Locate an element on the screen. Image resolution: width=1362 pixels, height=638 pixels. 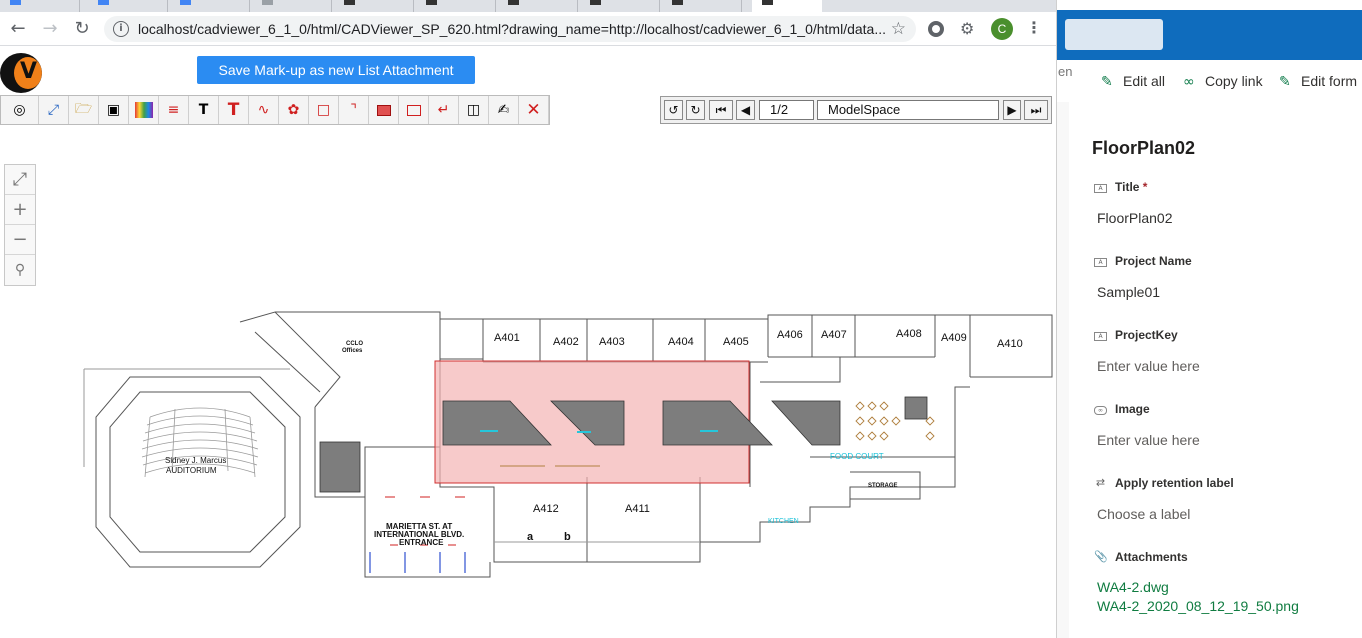
field-value-title: FloorPlan02 is located at coordinates (1135, 218).